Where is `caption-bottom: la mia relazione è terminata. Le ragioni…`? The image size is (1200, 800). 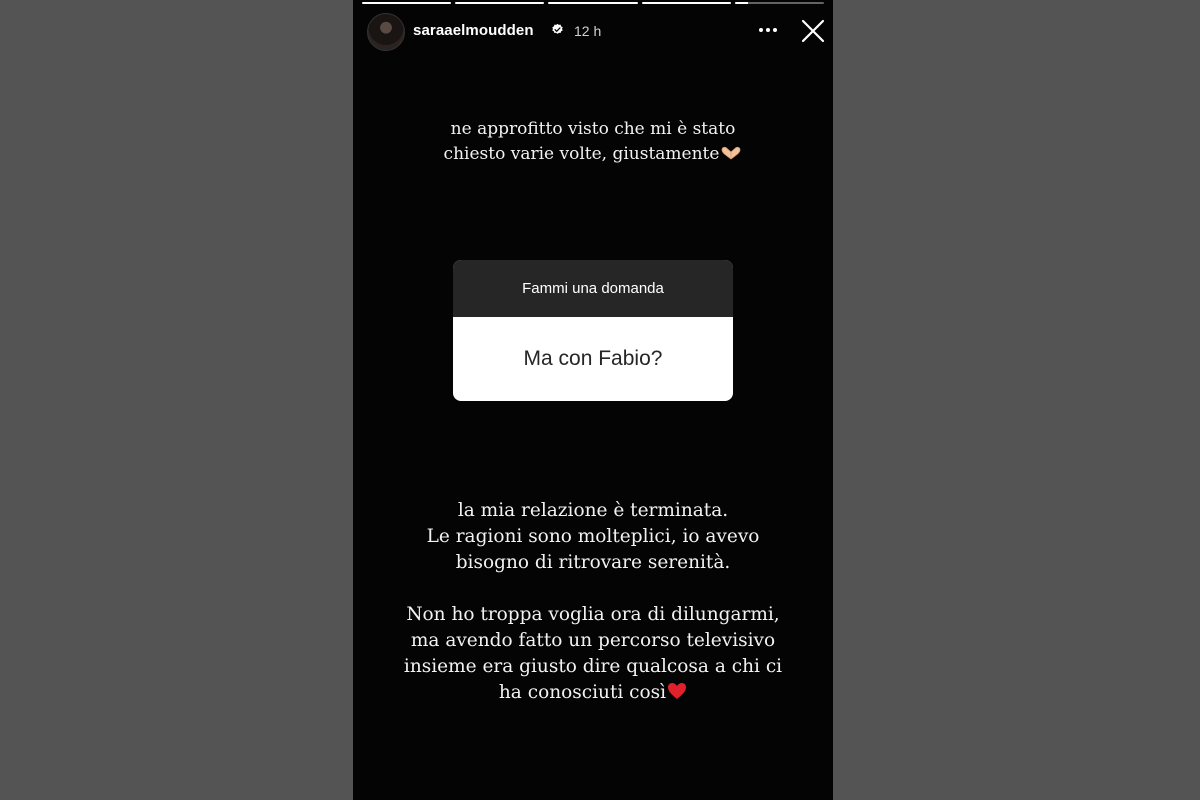
caption-bottom: la mia relazione è terminata. Le ragioni… is located at coordinates (593, 602).